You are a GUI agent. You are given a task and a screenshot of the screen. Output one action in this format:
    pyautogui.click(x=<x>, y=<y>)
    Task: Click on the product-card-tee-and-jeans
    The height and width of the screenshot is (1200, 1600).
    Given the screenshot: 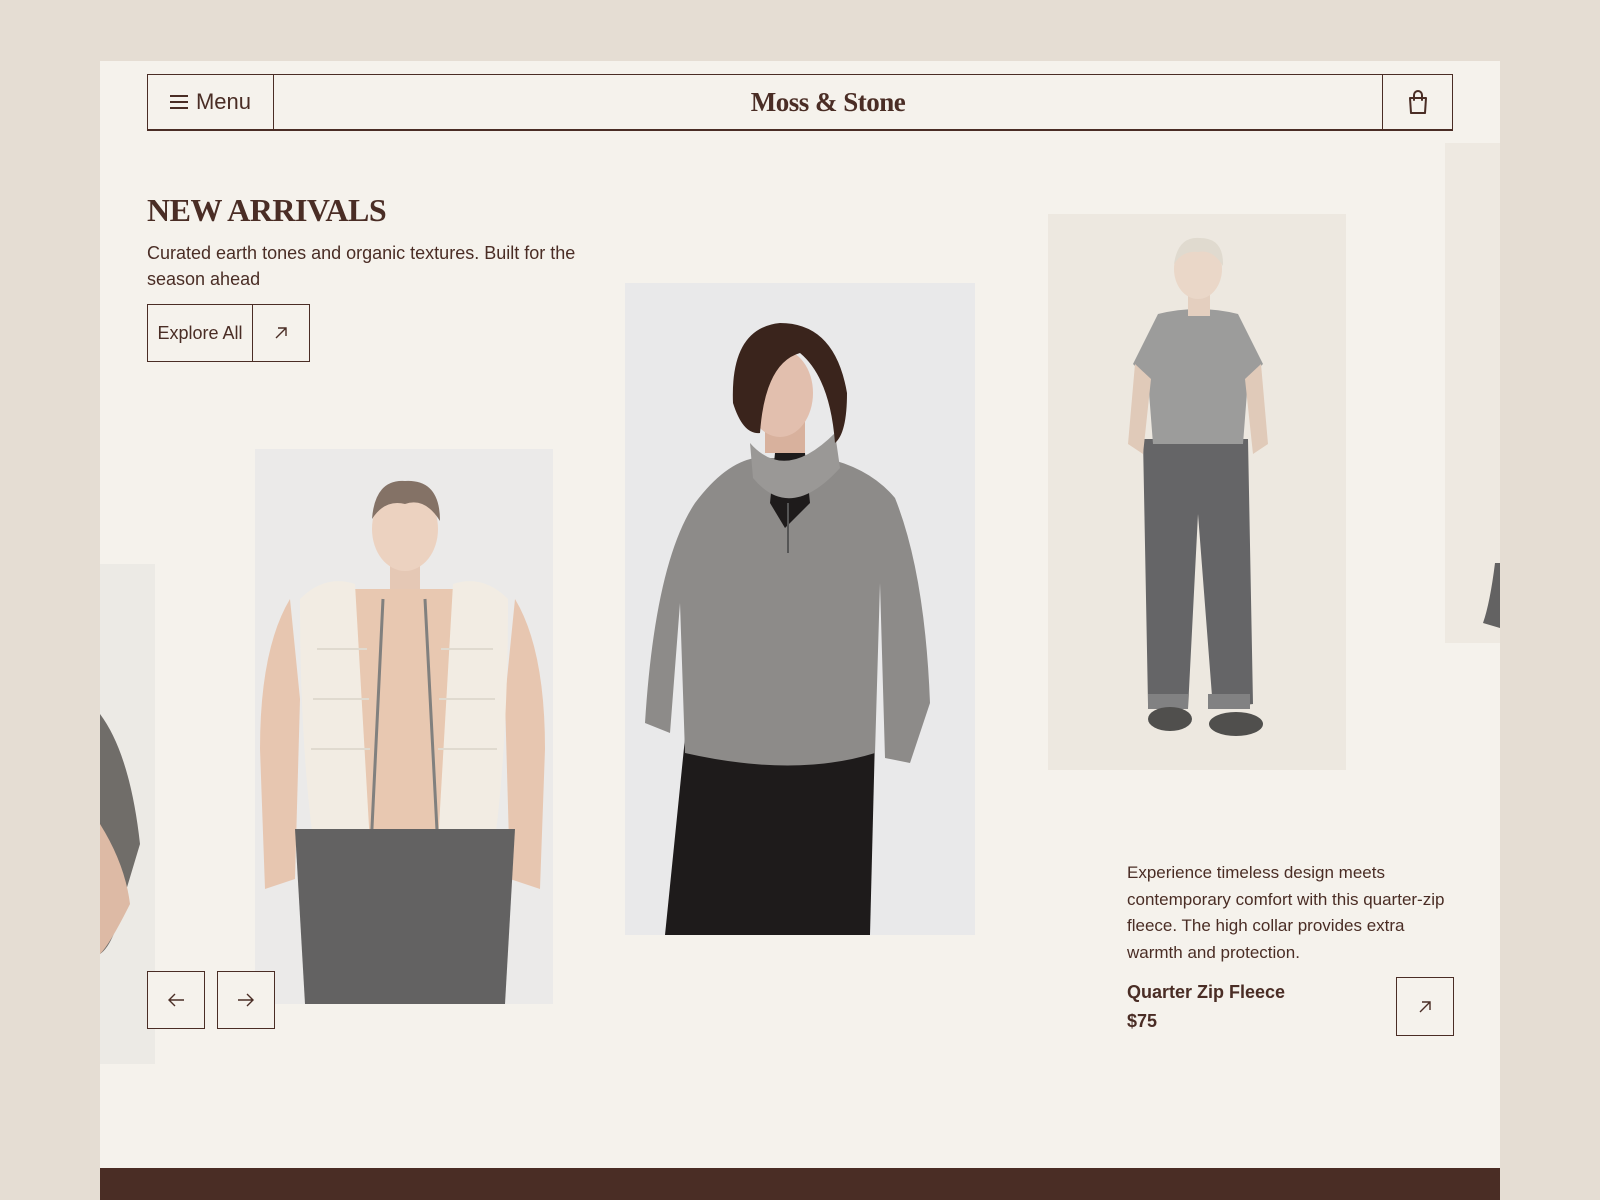 What is the action you would take?
    pyautogui.click(x=1197, y=492)
    